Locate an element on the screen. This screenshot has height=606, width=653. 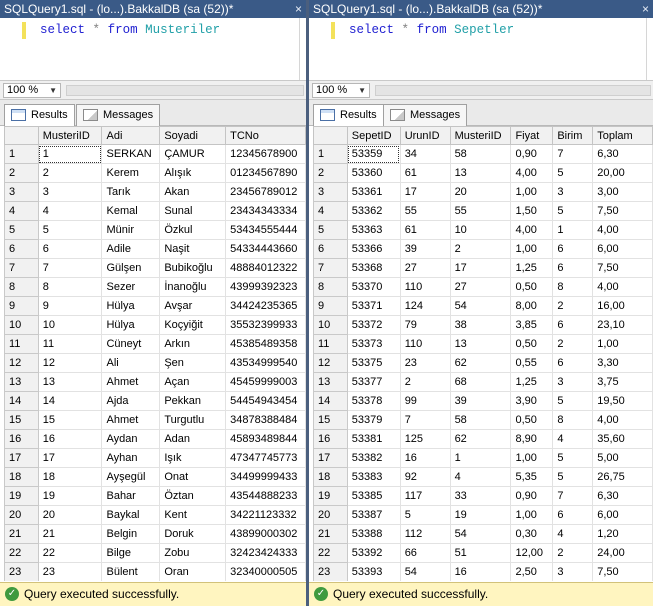
table-cell: Bubikoğlu is located at coordinates (193, 268).